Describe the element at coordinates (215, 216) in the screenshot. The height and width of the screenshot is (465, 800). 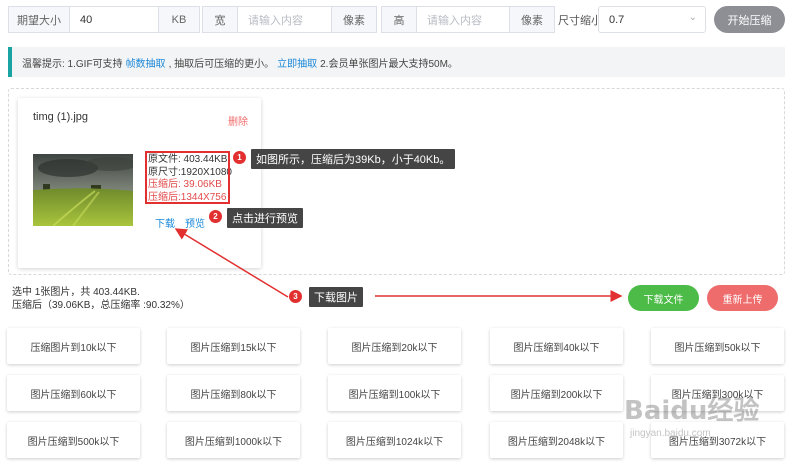
I see `annotation-badge-2: 2` at that location.